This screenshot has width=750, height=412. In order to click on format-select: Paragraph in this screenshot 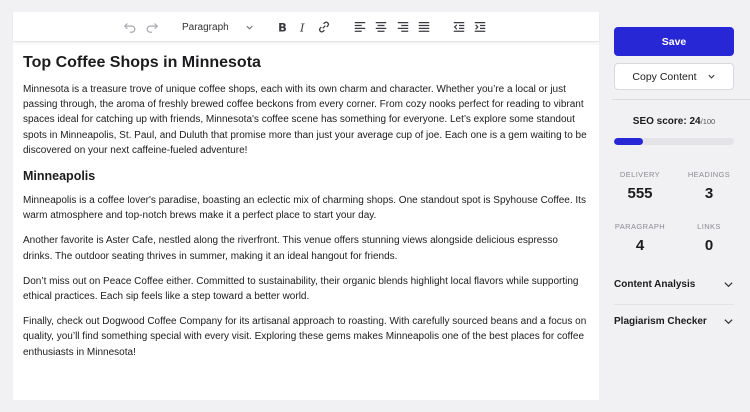, I will do `click(217, 27)`.